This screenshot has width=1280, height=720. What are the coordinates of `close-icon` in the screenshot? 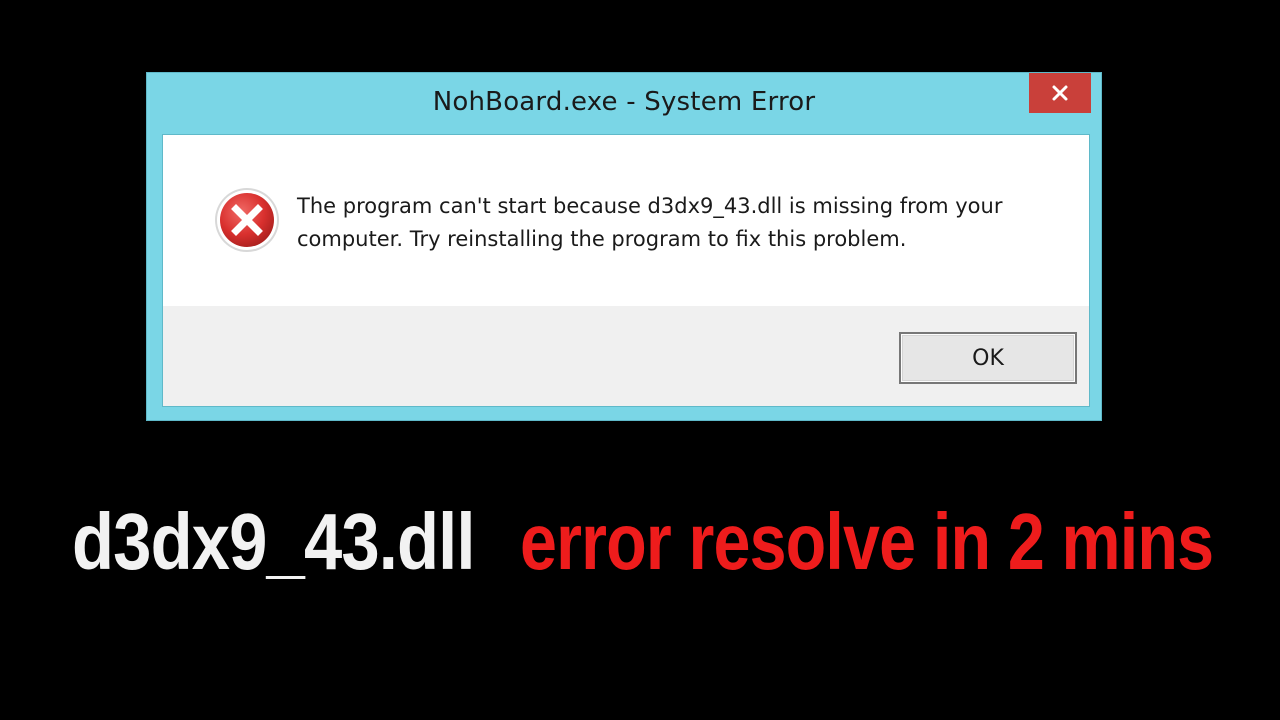 It's located at (1060, 93).